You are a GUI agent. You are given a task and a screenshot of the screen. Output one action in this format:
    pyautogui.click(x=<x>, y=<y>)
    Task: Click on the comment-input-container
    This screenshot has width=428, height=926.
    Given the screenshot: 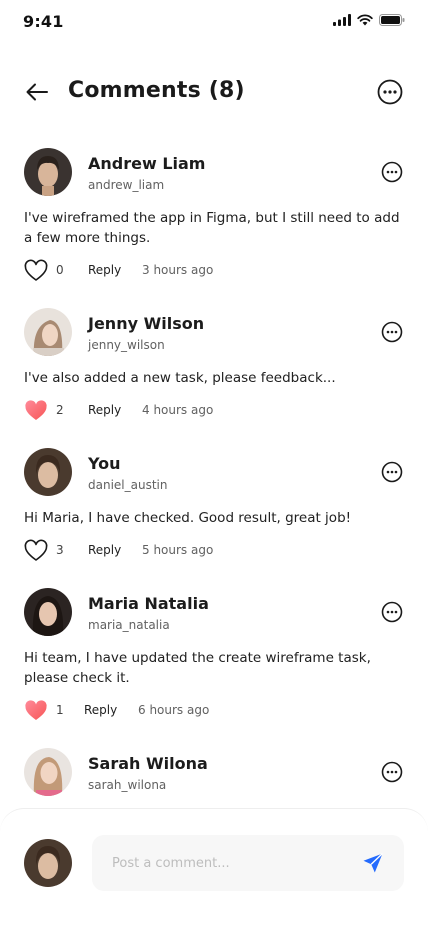 What is the action you would take?
    pyautogui.click(x=248, y=863)
    